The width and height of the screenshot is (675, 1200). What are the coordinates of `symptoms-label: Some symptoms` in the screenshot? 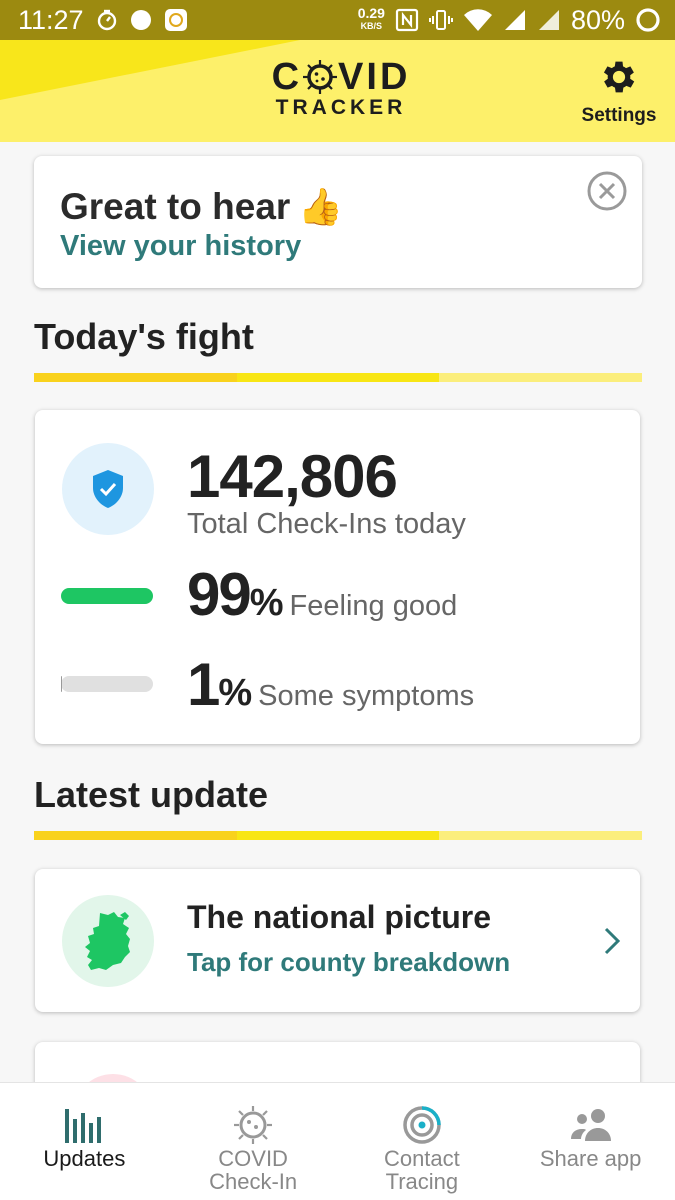 It's located at (366, 696).